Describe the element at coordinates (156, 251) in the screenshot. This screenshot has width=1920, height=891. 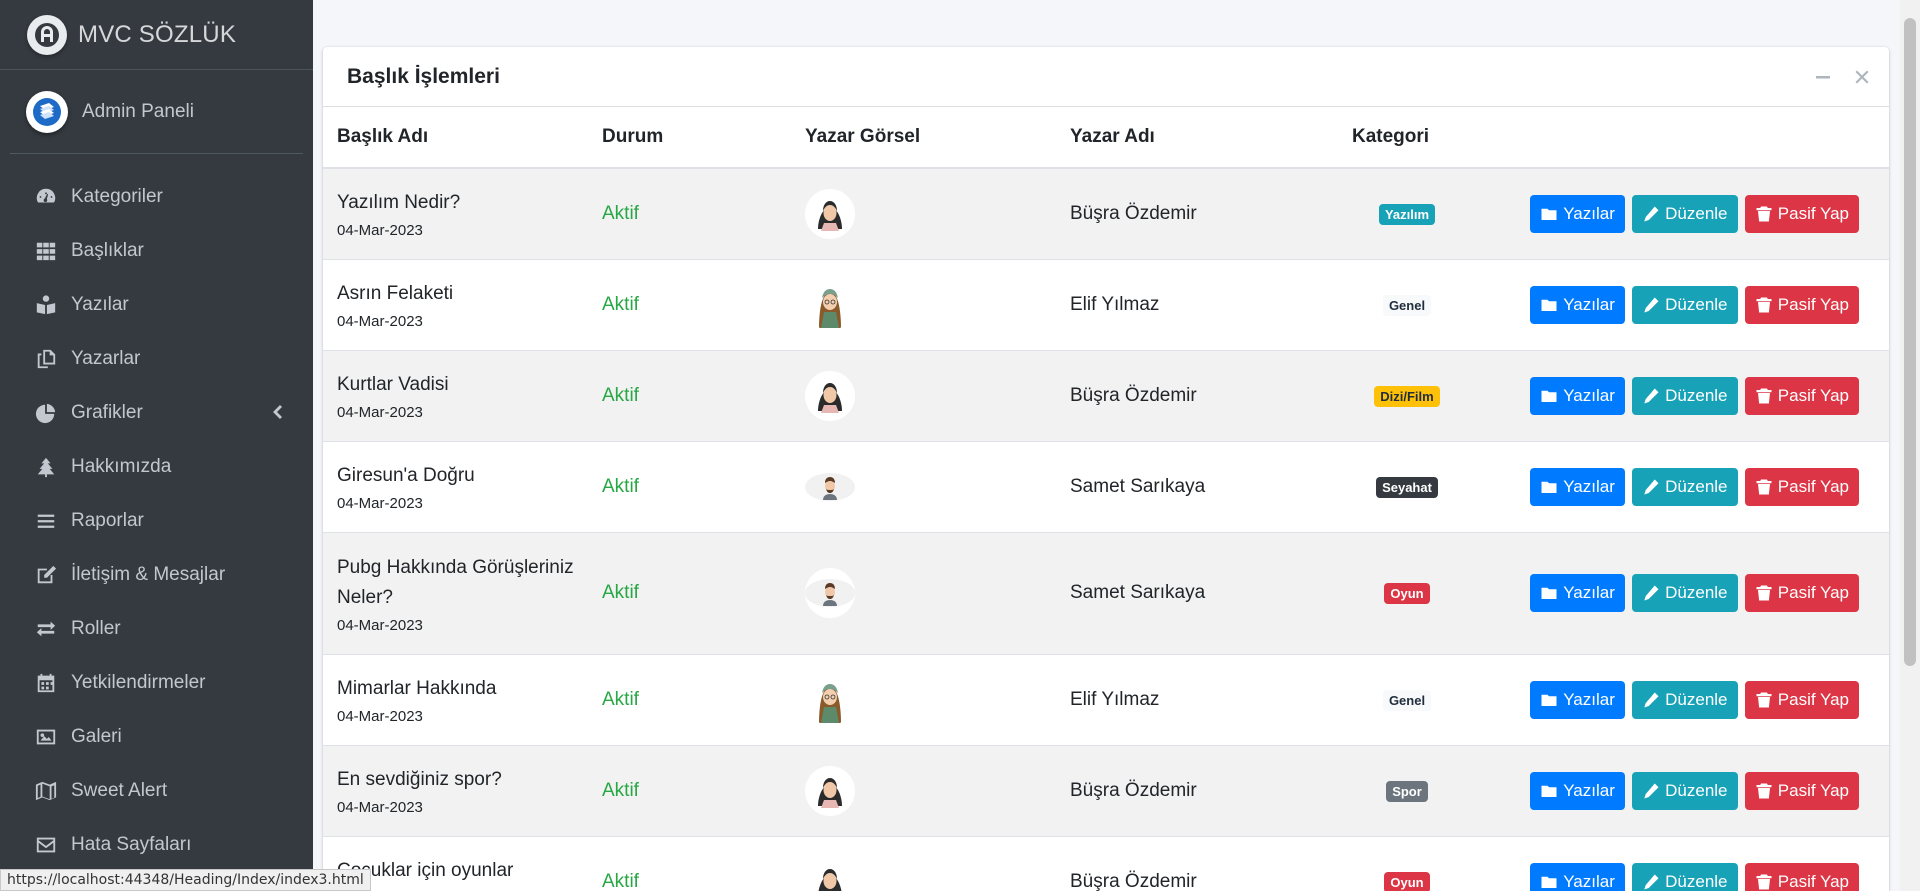
I see `sidebar-item-basliklar: Başlıklar` at that location.